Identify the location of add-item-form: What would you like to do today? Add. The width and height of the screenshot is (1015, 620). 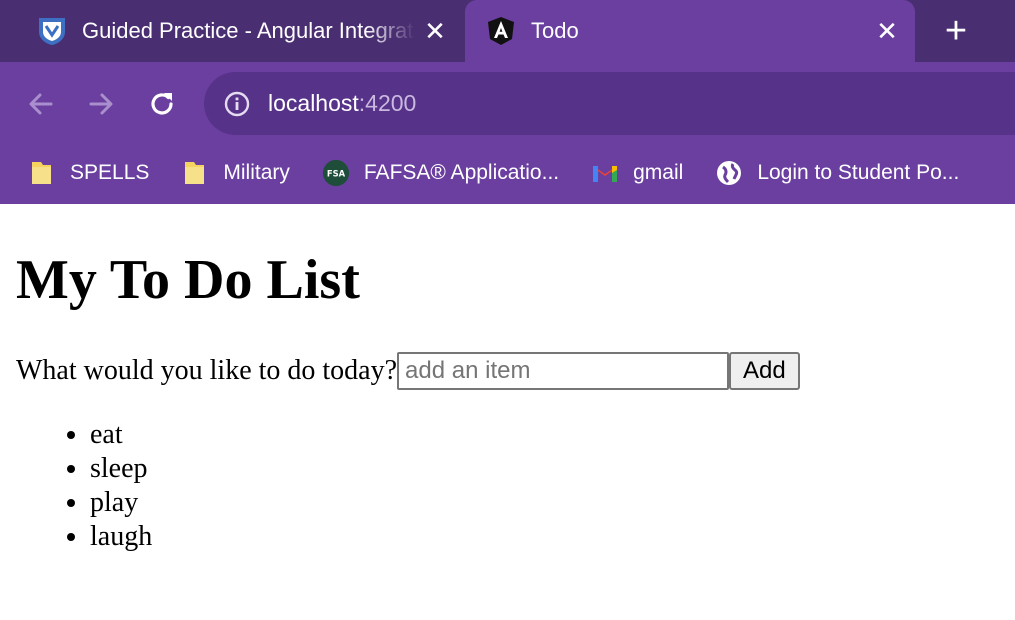
(507, 371).